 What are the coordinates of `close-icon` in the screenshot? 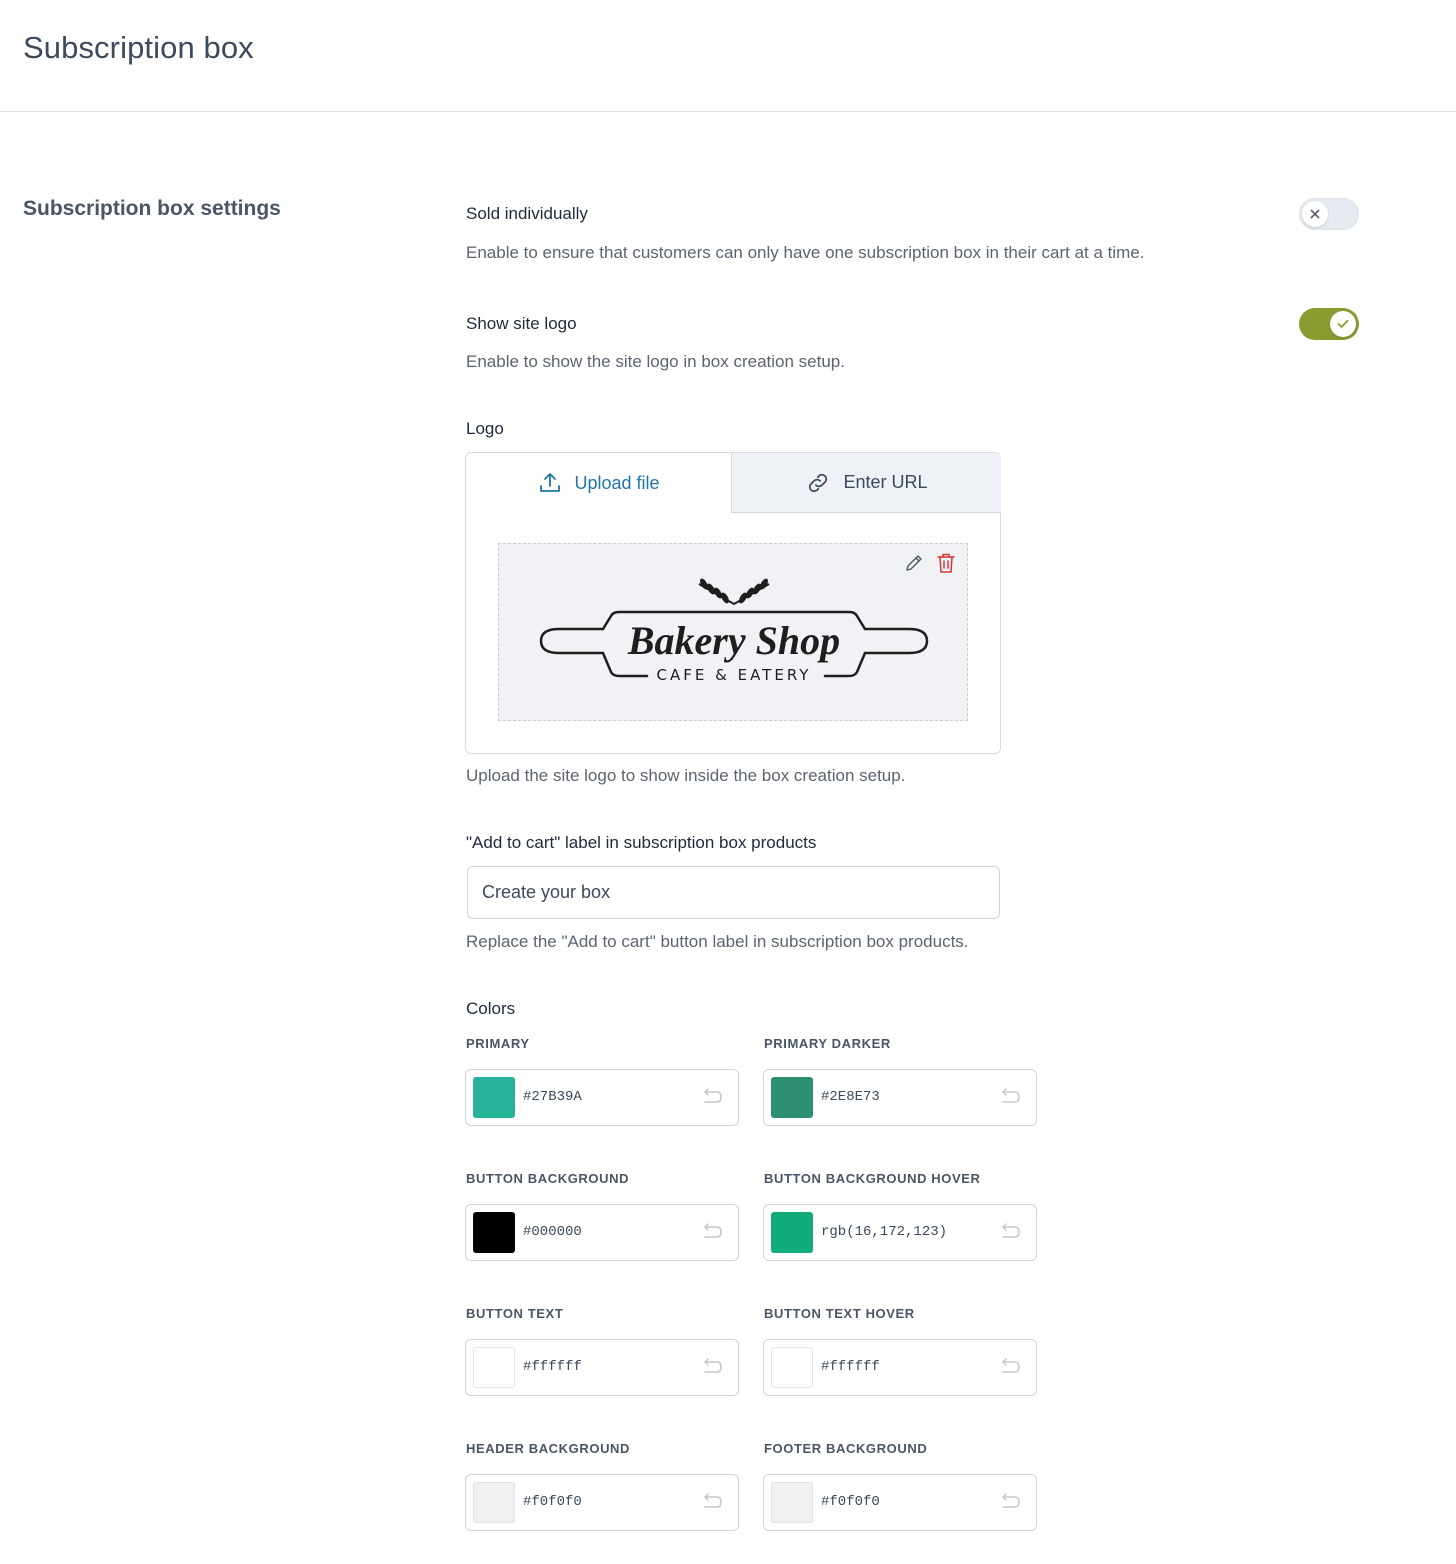 It's located at (1315, 214).